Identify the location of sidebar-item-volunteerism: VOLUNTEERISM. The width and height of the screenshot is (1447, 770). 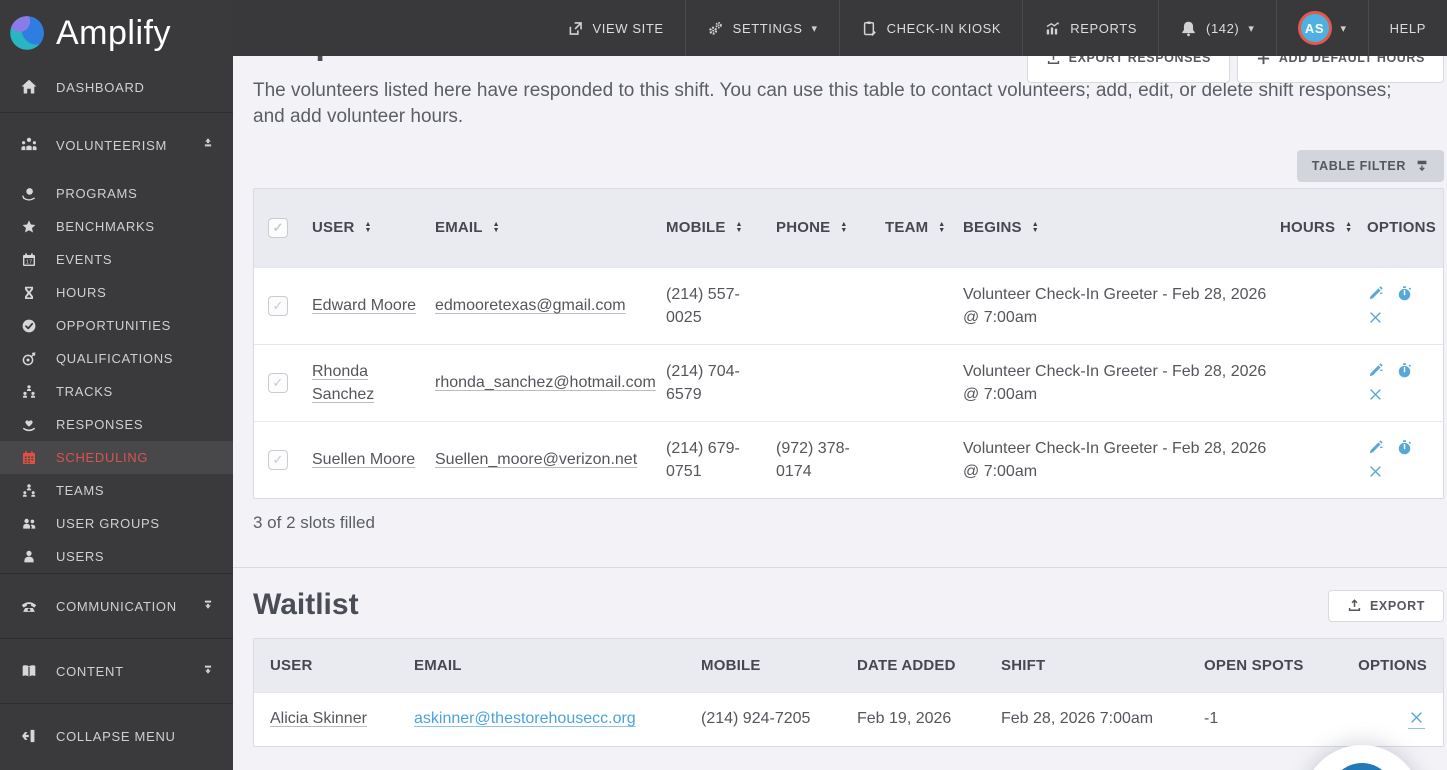
(116, 145).